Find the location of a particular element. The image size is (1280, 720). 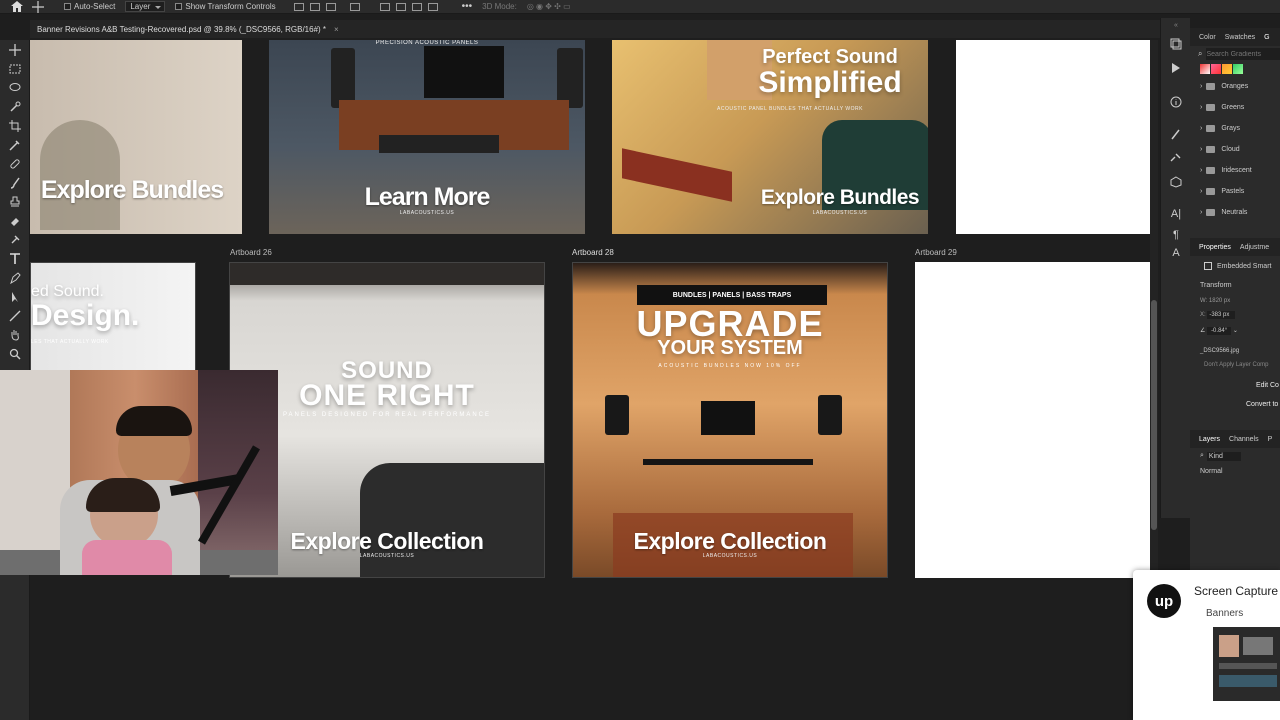

play-actions-icon is located at coordinates (1176, 68).